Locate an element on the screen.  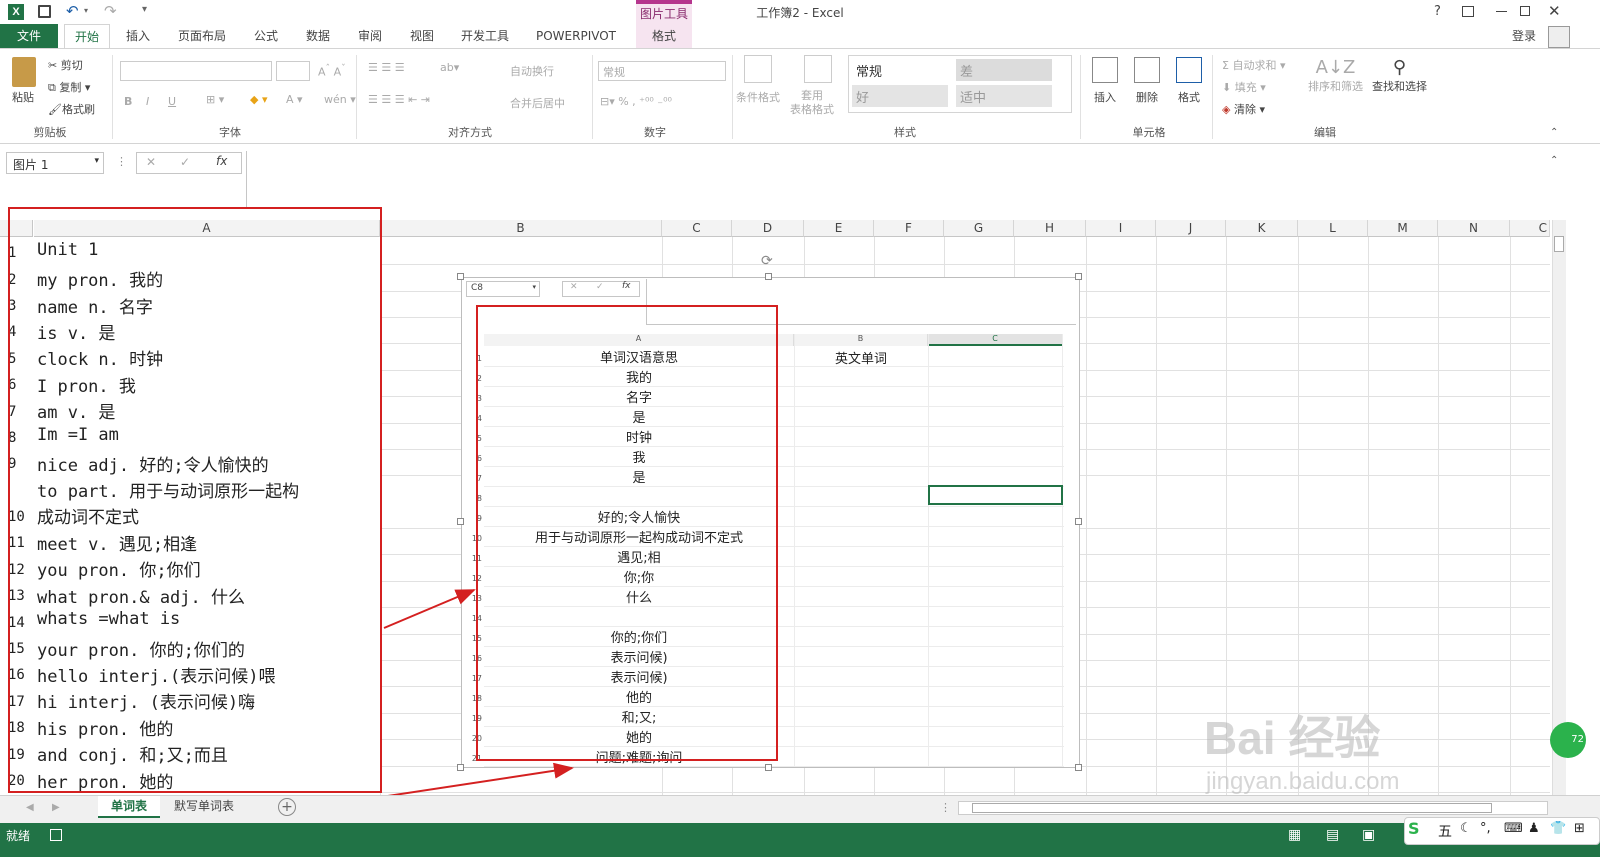
watermark-url: jingyan.baidu.com is located at coordinates (1303, 781).